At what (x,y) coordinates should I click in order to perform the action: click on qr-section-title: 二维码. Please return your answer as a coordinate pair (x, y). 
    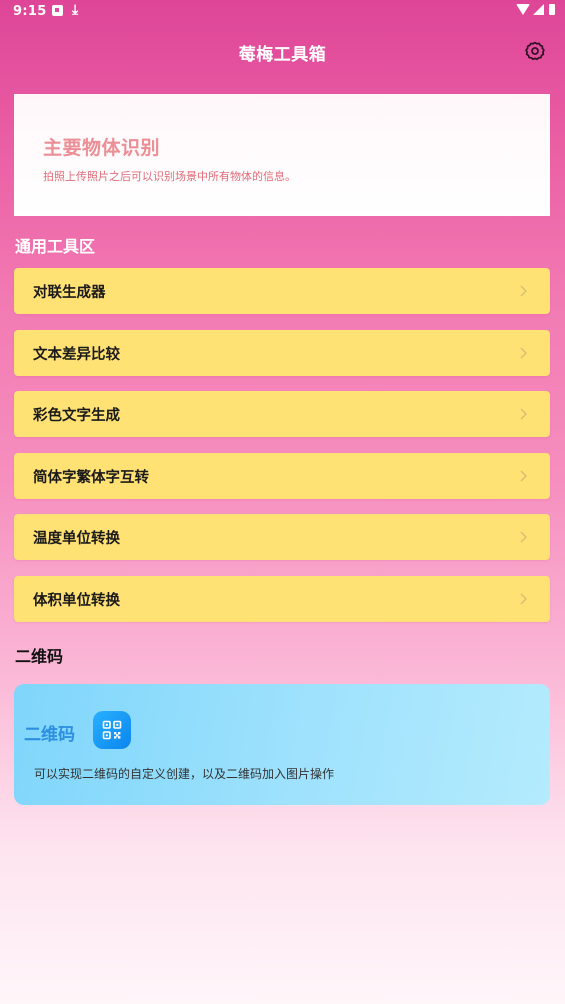
    Looking at the image, I should click on (39, 656).